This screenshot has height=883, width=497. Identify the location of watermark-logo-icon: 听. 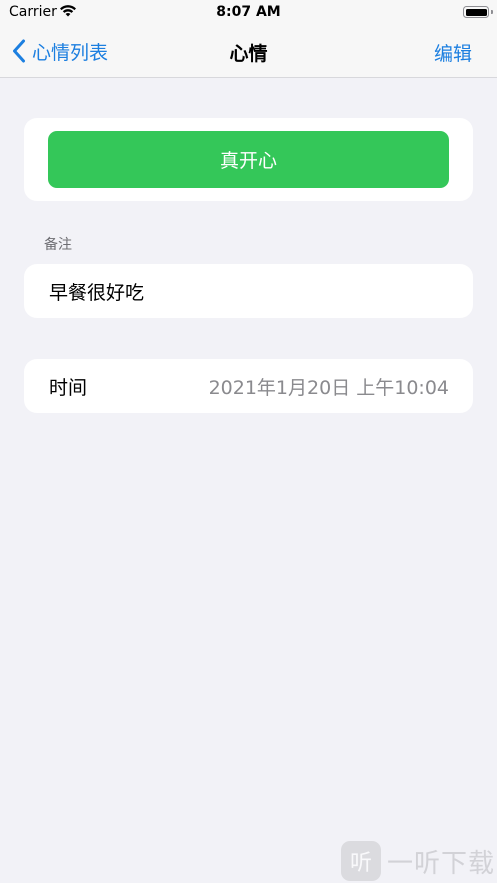
(360, 861).